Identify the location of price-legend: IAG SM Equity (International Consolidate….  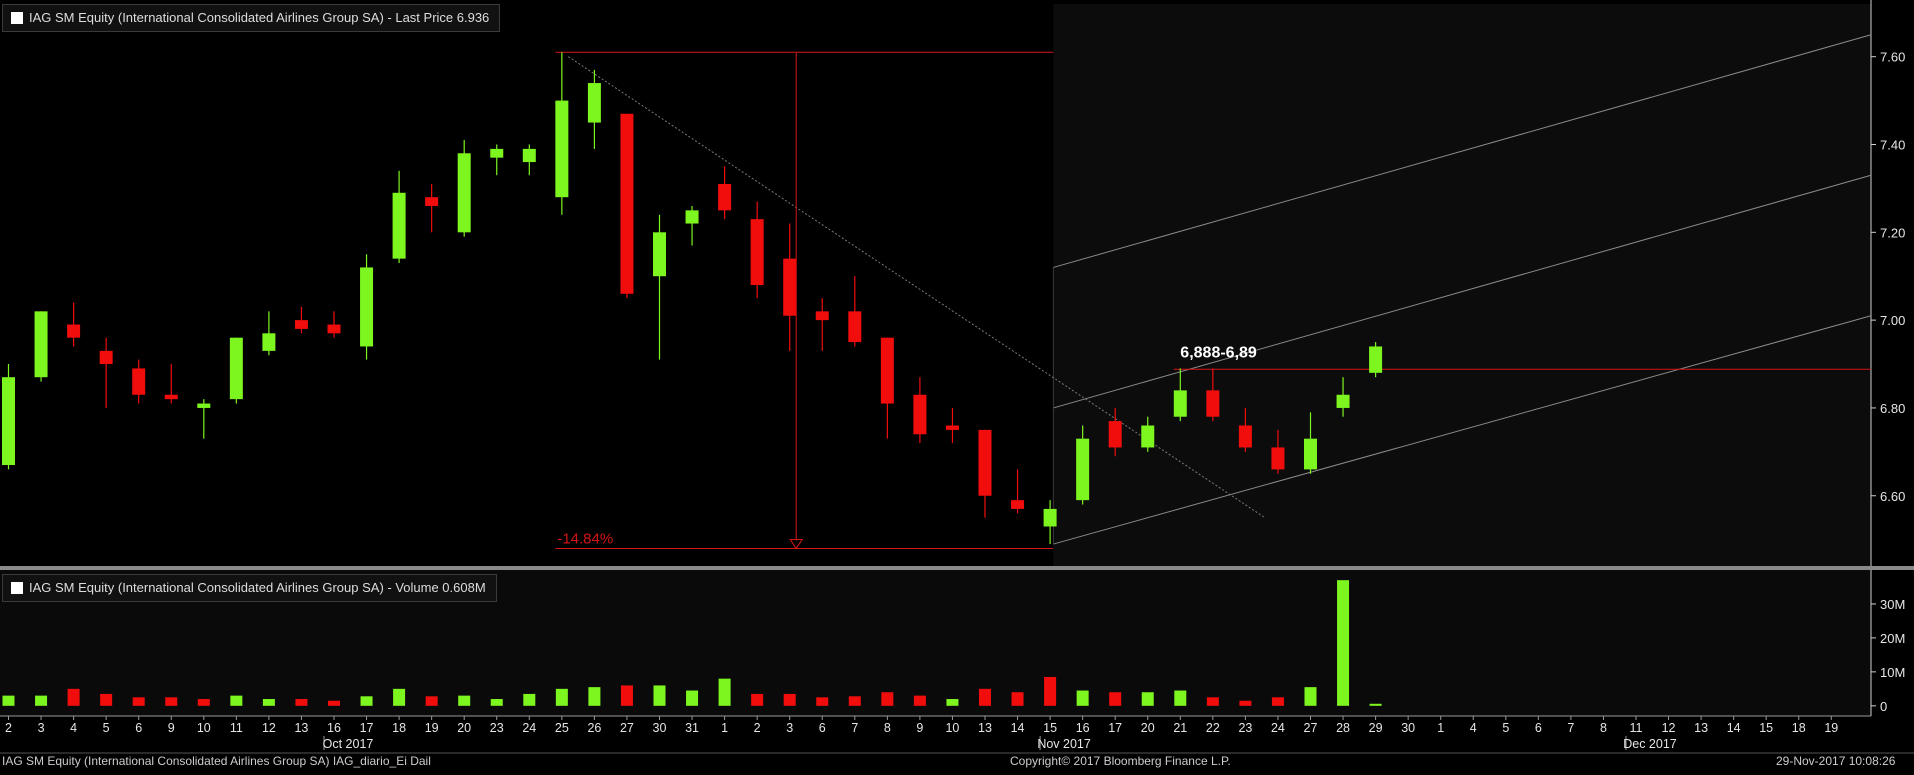
(251, 18).